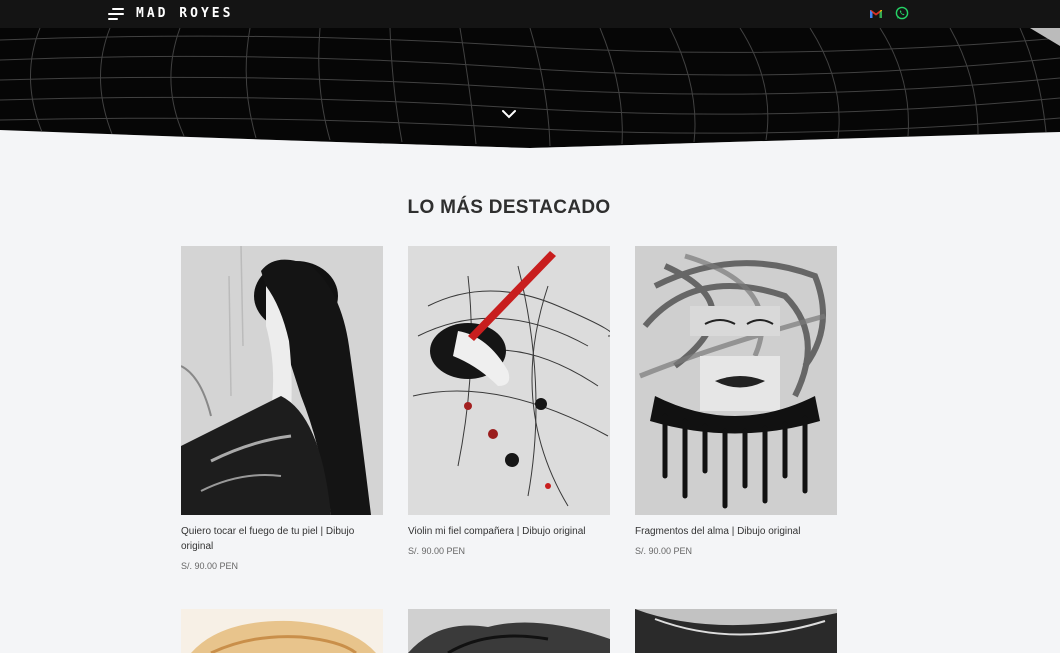 The height and width of the screenshot is (653, 1060). I want to click on gmail-icon, so click(876, 14).